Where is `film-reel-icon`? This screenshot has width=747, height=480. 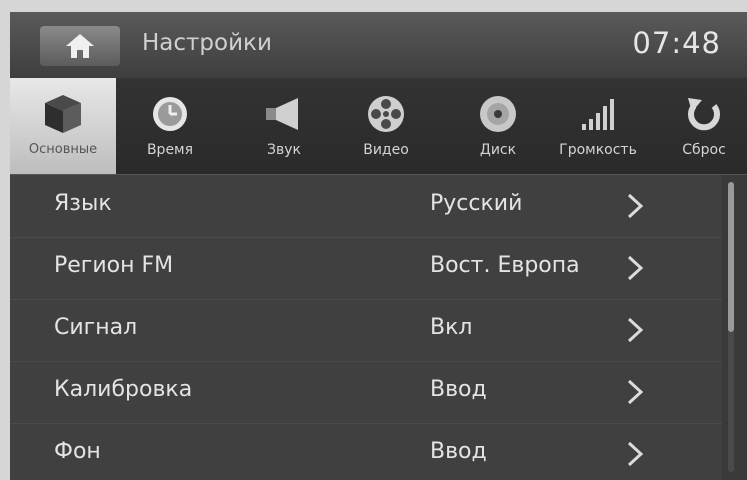 film-reel-icon is located at coordinates (386, 114).